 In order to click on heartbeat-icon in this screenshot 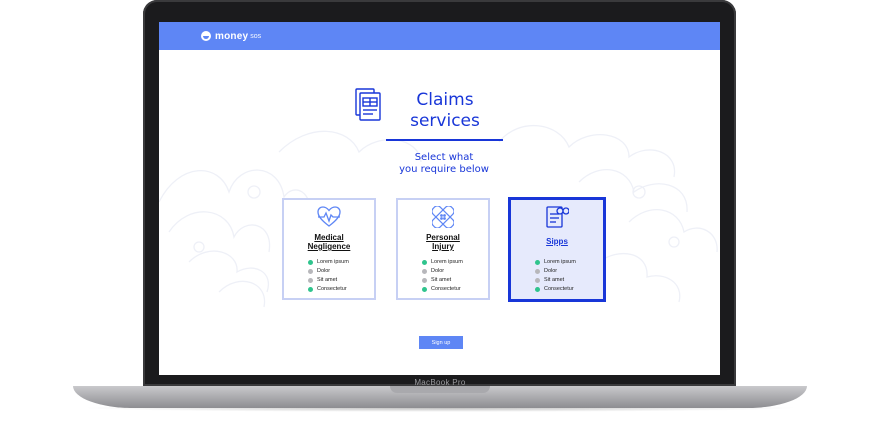, I will do `click(329, 216)`.